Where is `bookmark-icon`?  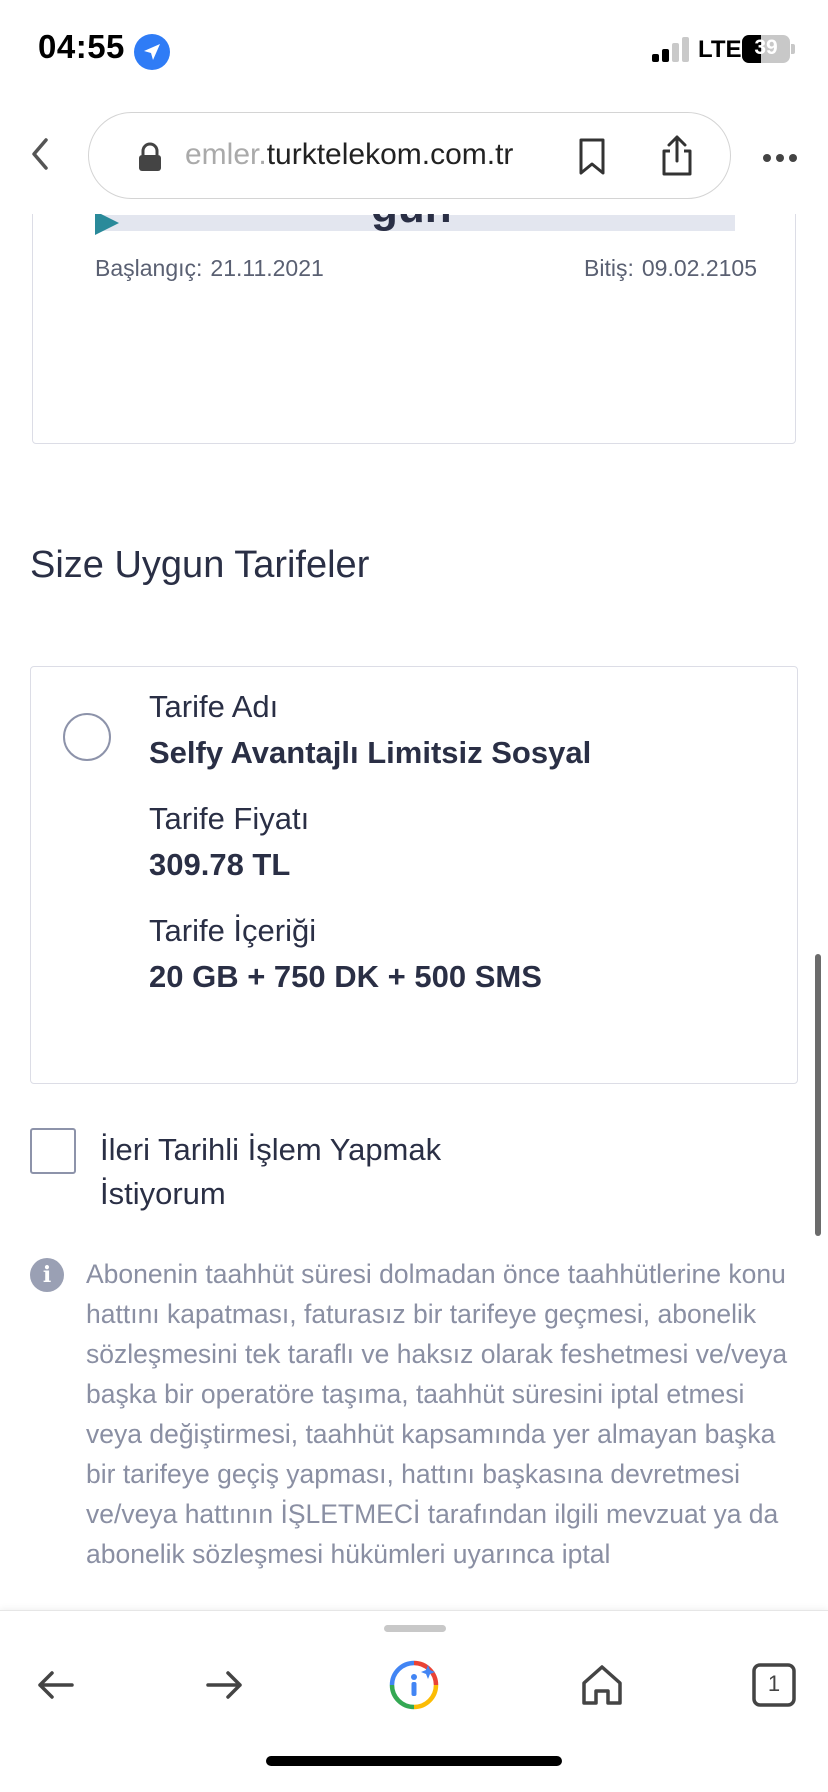
bookmark-icon is located at coordinates (592, 159).